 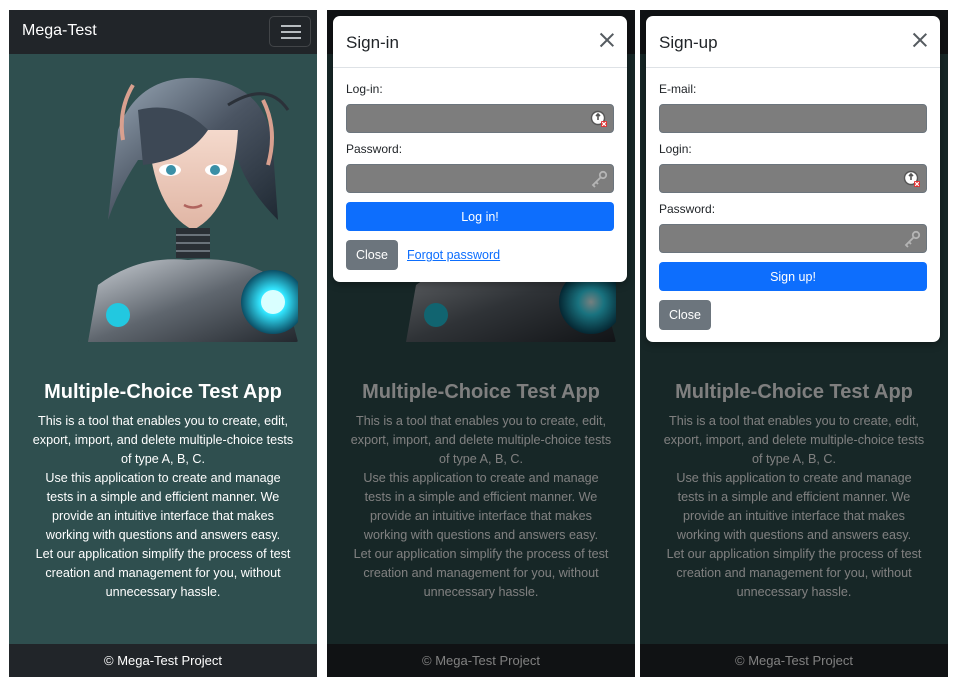 I want to click on modal-header: Sign-in, so click(x=480, y=42).